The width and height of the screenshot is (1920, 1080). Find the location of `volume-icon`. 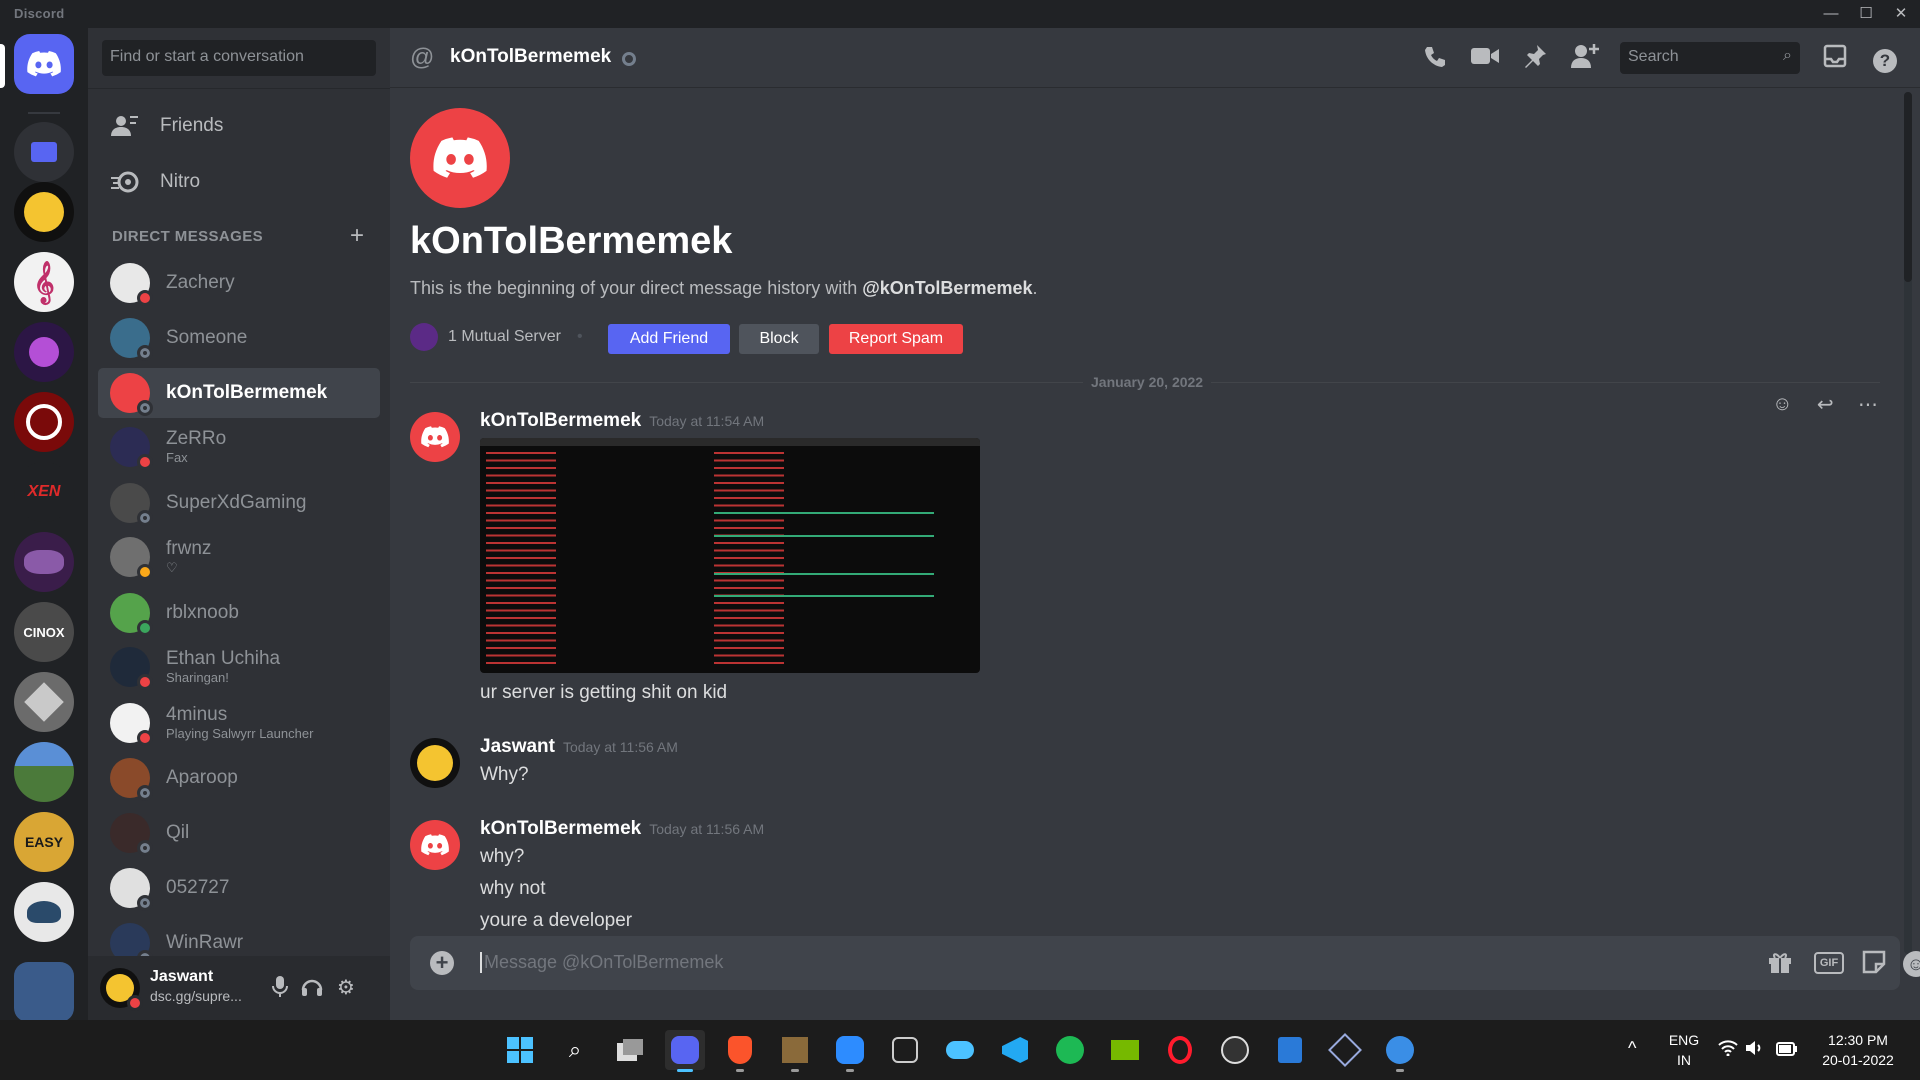

volume-icon is located at coordinates (1756, 1050).